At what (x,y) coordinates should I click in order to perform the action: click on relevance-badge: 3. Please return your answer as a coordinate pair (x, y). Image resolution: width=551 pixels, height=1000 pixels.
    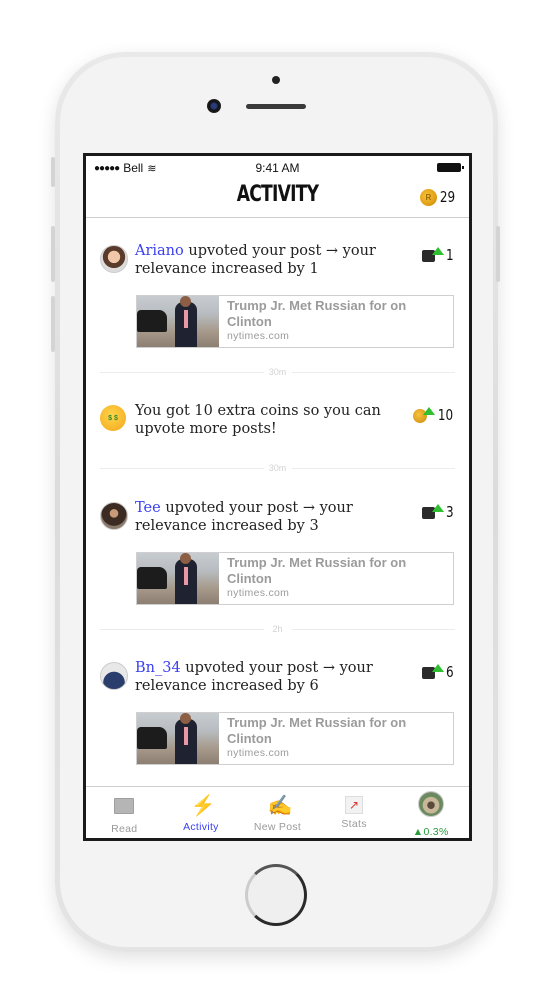
    Looking at the image, I should click on (438, 512).